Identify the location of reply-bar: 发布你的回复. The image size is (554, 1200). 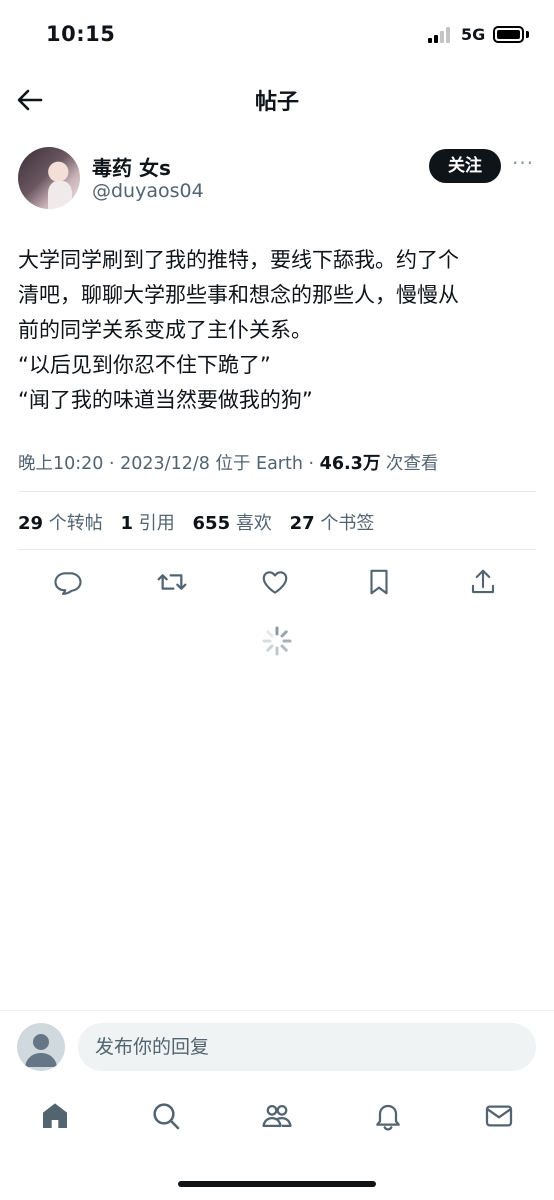
(277, 1046).